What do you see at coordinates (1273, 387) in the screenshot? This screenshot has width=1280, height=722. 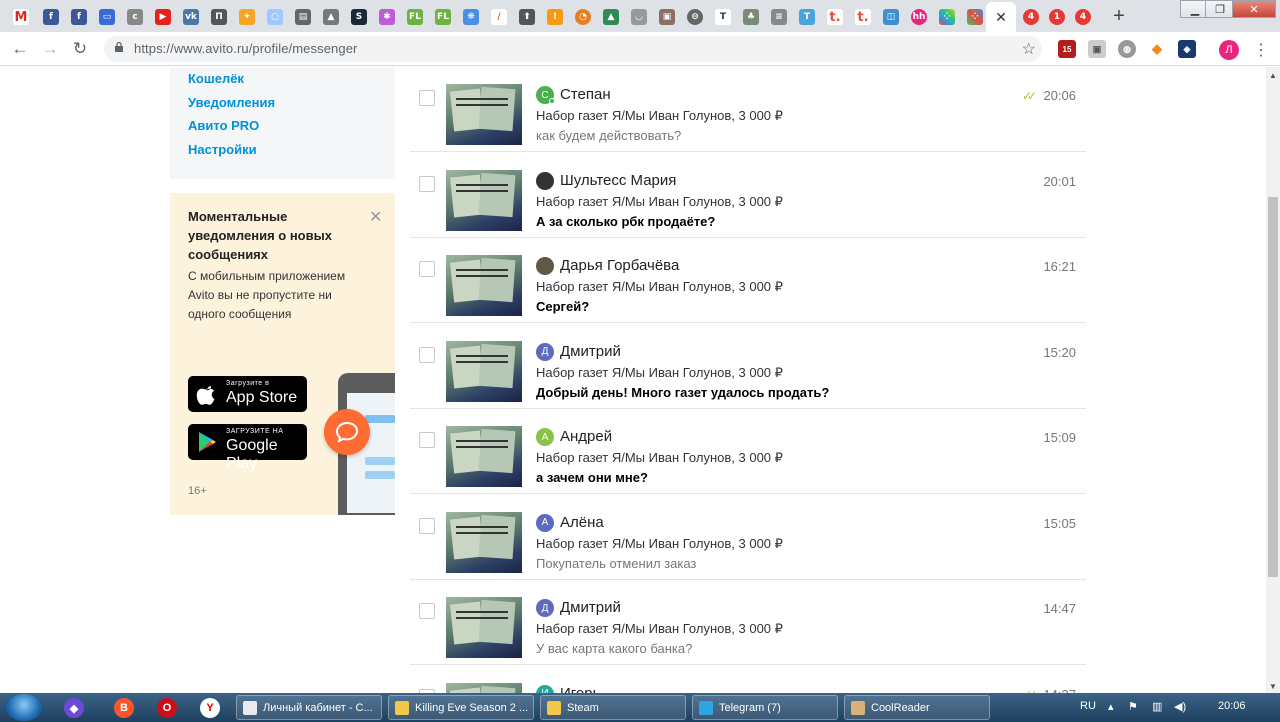 I see `scrollbar-thumb` at bounding box center [1273, 387].